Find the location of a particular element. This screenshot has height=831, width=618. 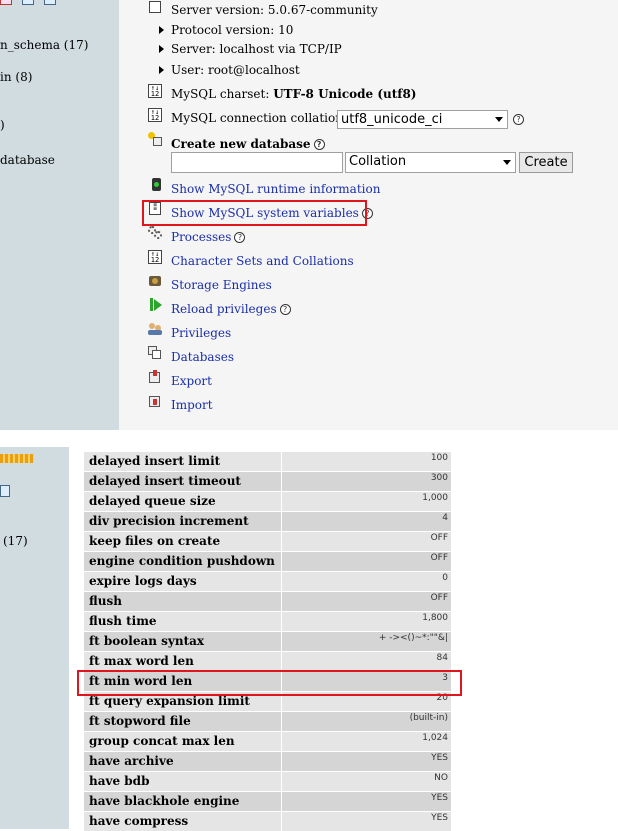

processes: Processes? is located at coordinates (208, 237).